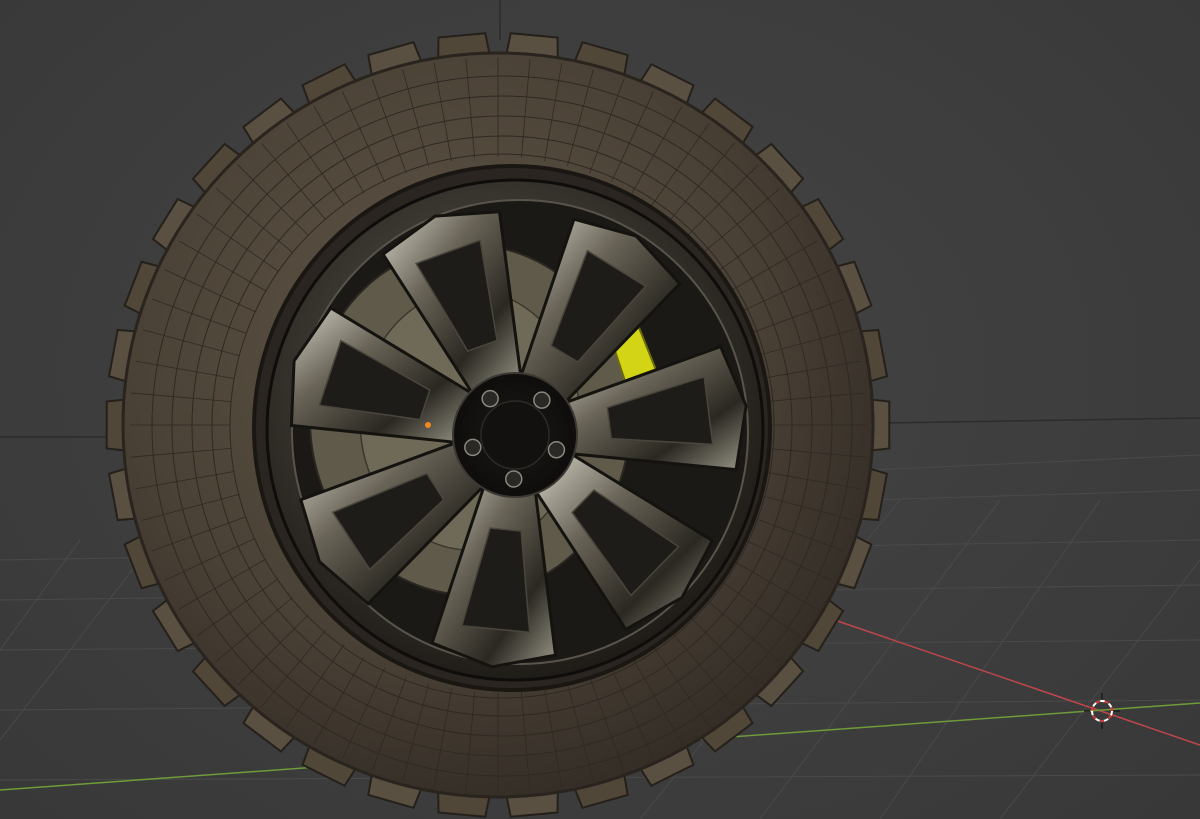  Describe the element at coordinates (428, 425) in the screenshot. I see `object-origin-icon` at that location.